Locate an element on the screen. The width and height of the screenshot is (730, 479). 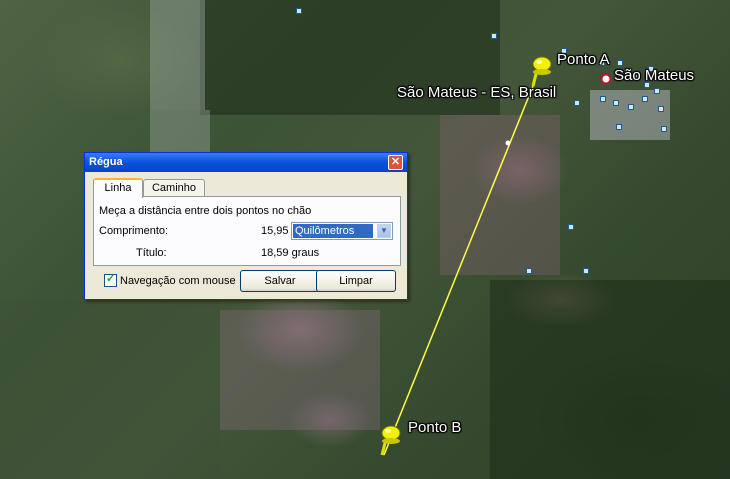
mouse-nav-checkbox: ✓ is located at coordinates (110, 280).